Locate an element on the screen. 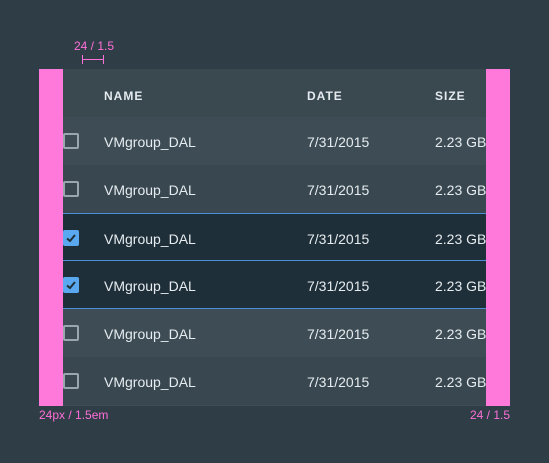  bottom-right-annotation: 24 / 1.5 is located at coordinates (490, 415).